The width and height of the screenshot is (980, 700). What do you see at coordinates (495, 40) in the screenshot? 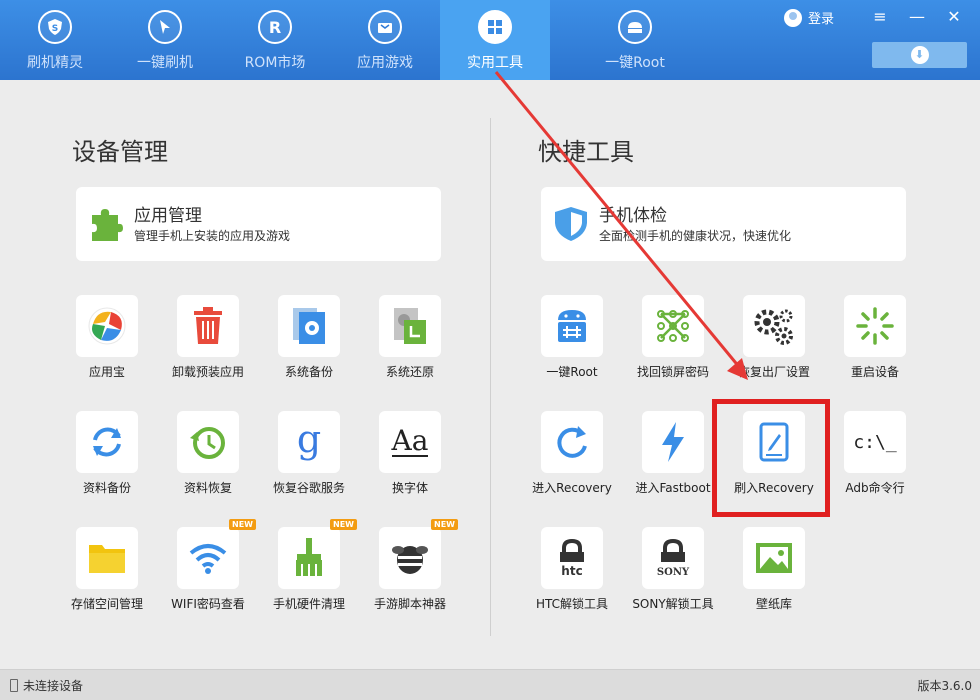
I see `tab-utilities: 实用工具` at bounding box center [495, 40].